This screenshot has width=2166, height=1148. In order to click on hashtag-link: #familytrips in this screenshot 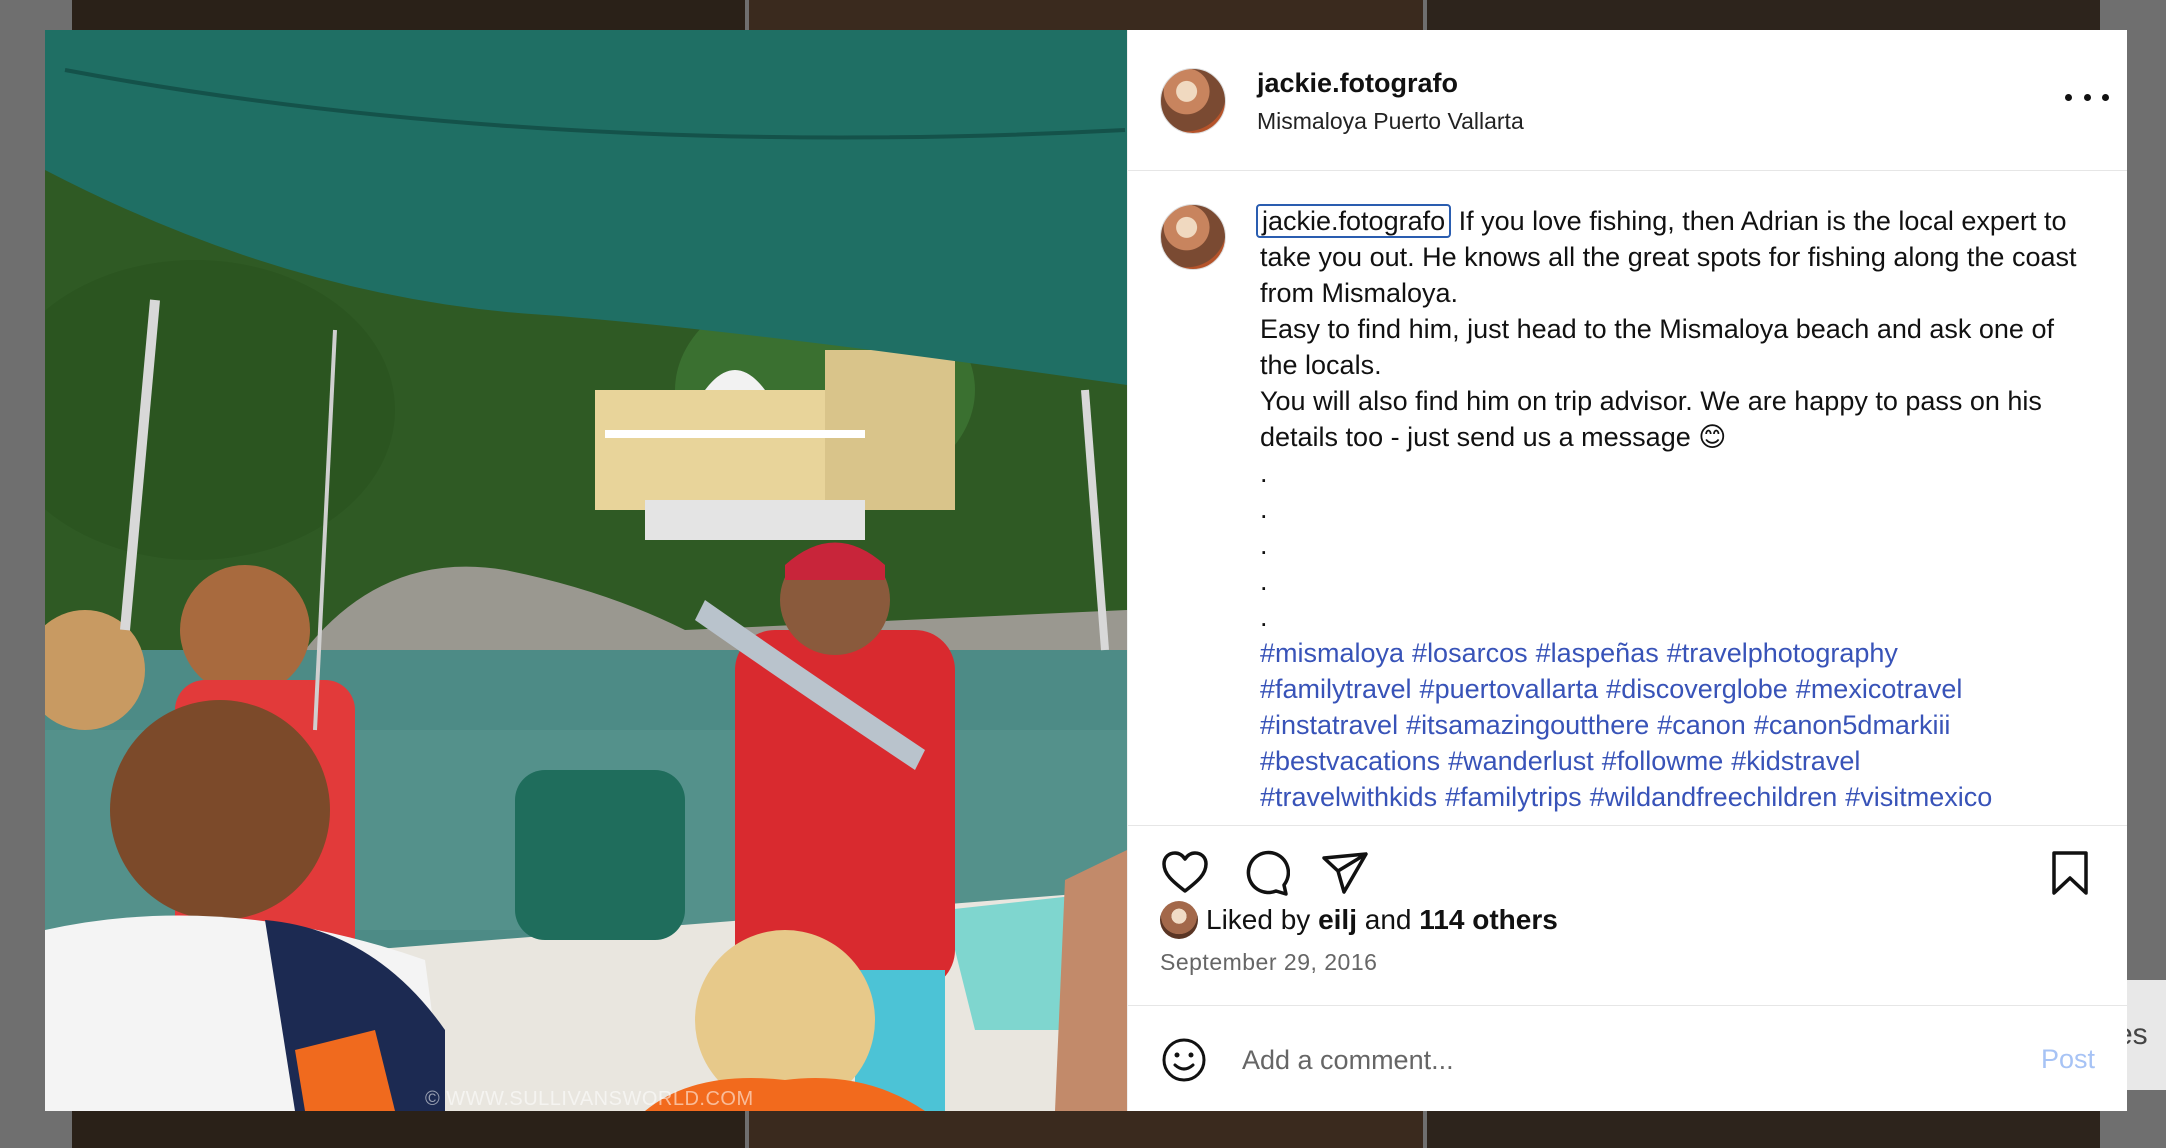, I will do `click(1513, 797)`.